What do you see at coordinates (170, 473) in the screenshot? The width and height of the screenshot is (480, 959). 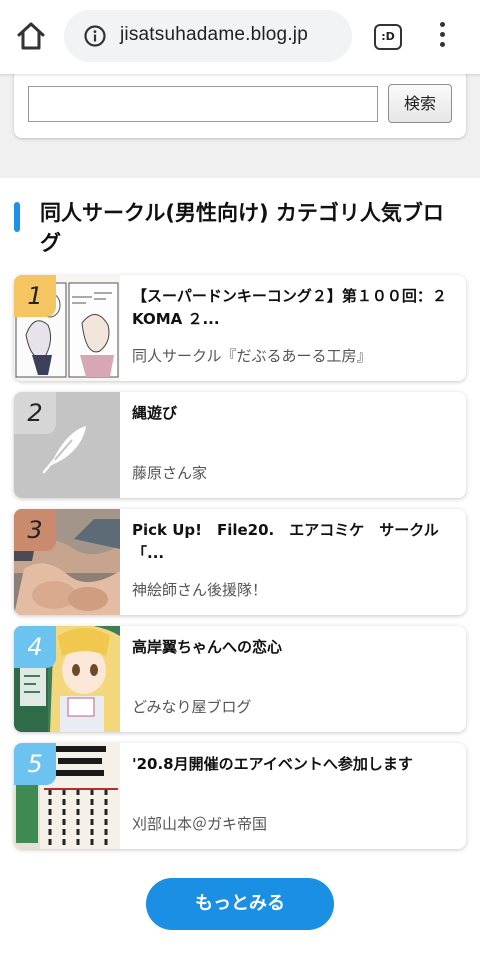 I see `blog-name: 藤原さん家` at bounding box center [170, 473].